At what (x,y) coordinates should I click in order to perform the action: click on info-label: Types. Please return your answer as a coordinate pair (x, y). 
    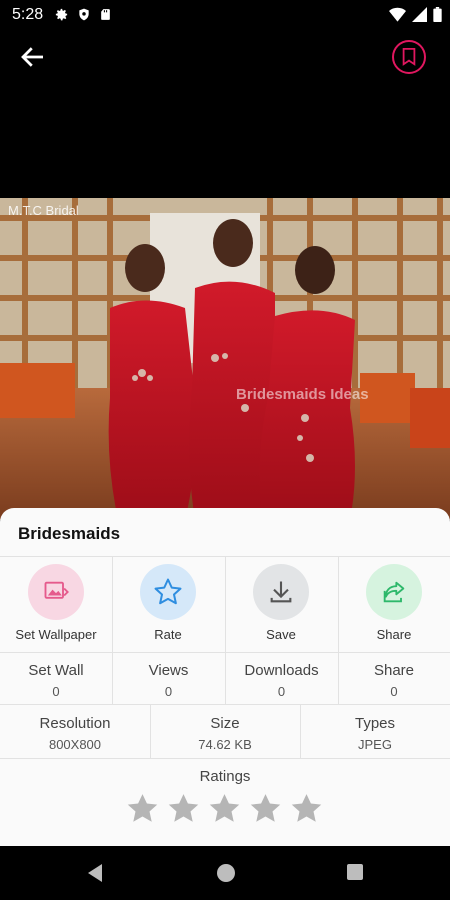
    Looking at the image, I should click on (375, 723).